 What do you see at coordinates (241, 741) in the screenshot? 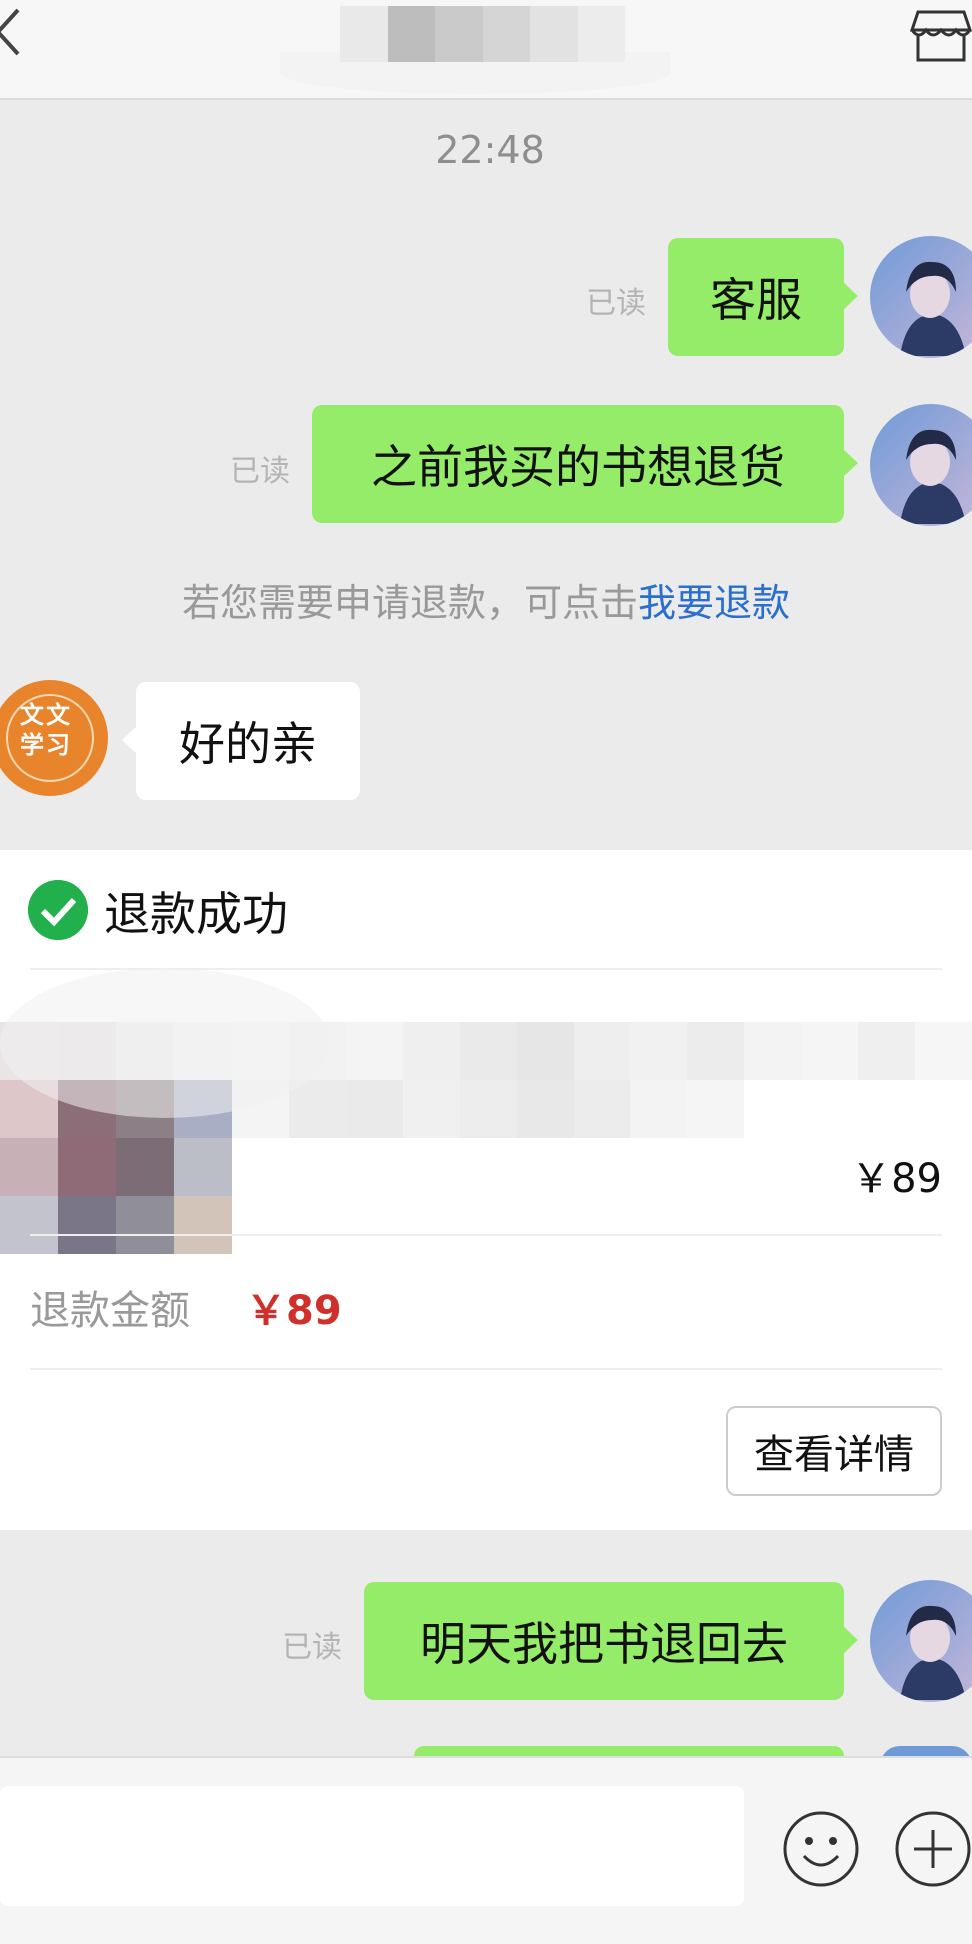
I see `received-message-bubble: 好的亲` at bounding box center [241, 741].